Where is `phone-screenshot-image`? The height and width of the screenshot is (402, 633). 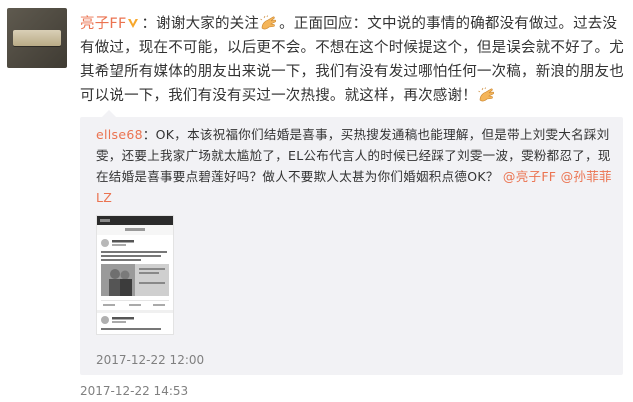 phone-screenshot-image is located at coordinates (135, 275).